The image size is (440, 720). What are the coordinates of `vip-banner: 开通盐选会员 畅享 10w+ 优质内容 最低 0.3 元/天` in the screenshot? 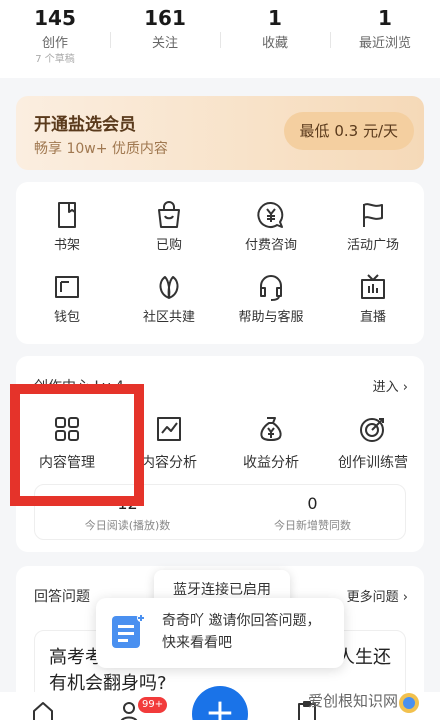 It's located at (220, 133).